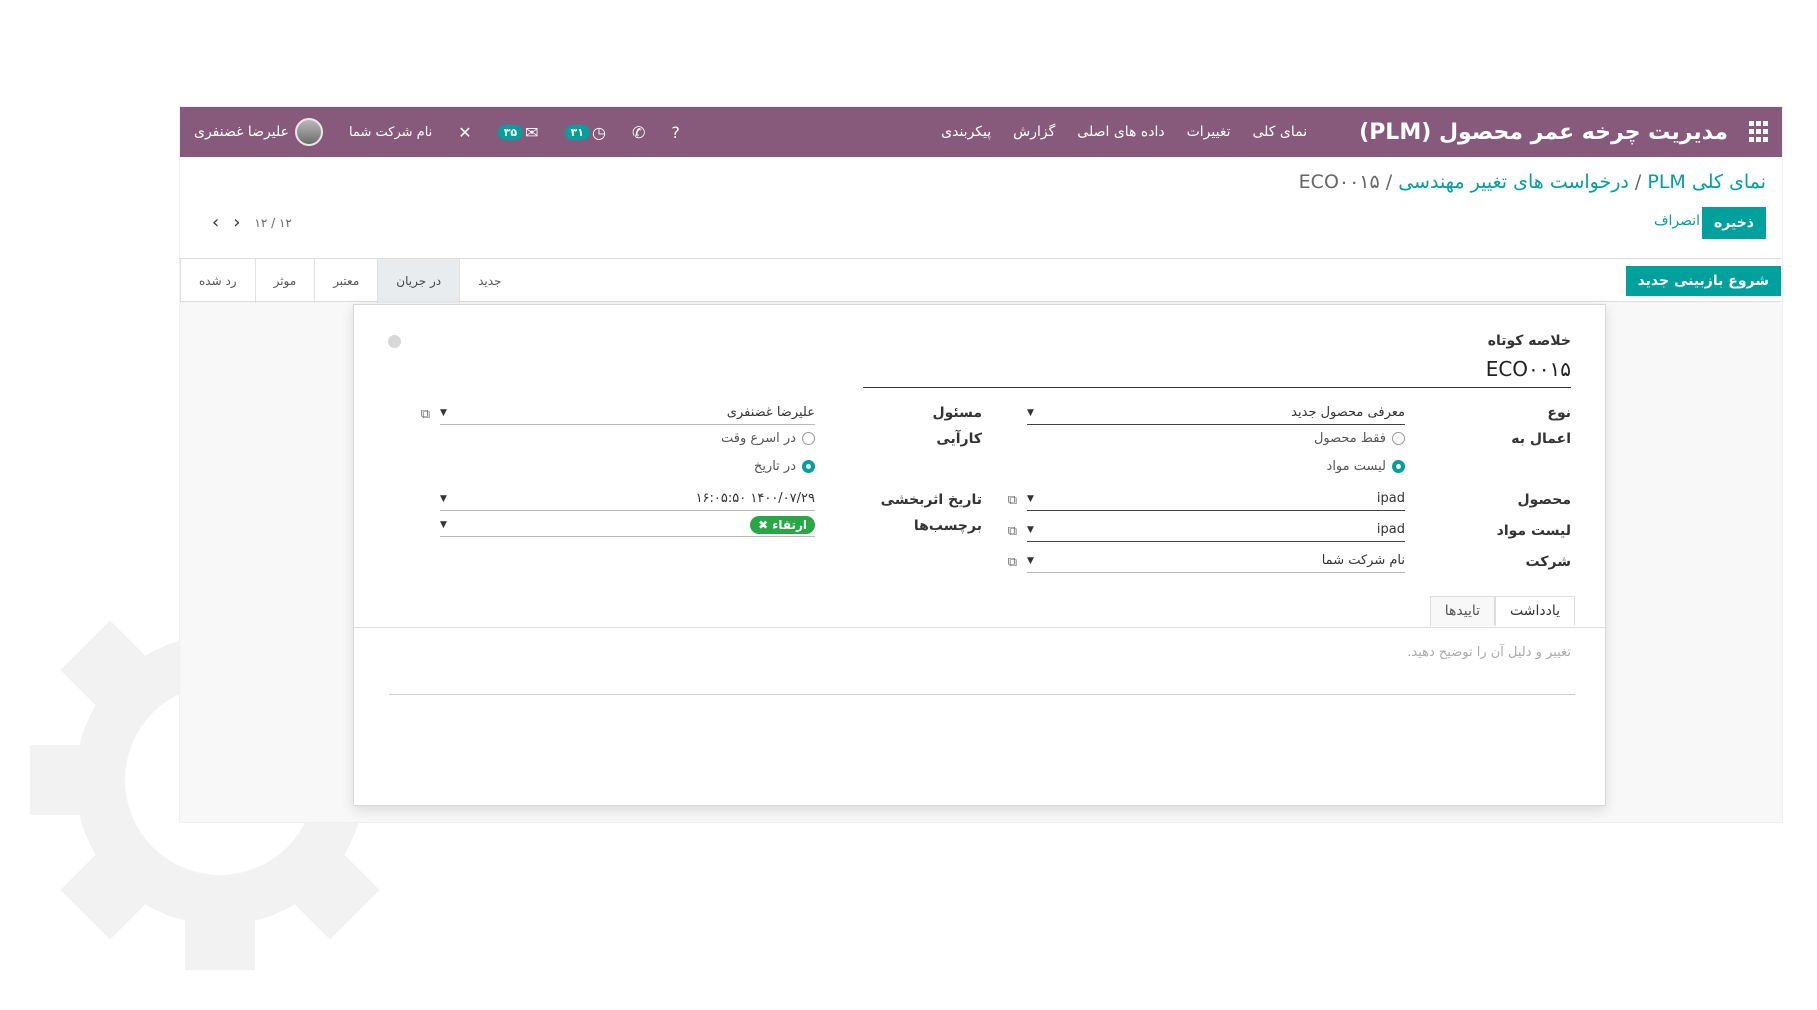 The image size is (1817, 1010). I want to click on phone-icon: ✆, so click(638, 132).